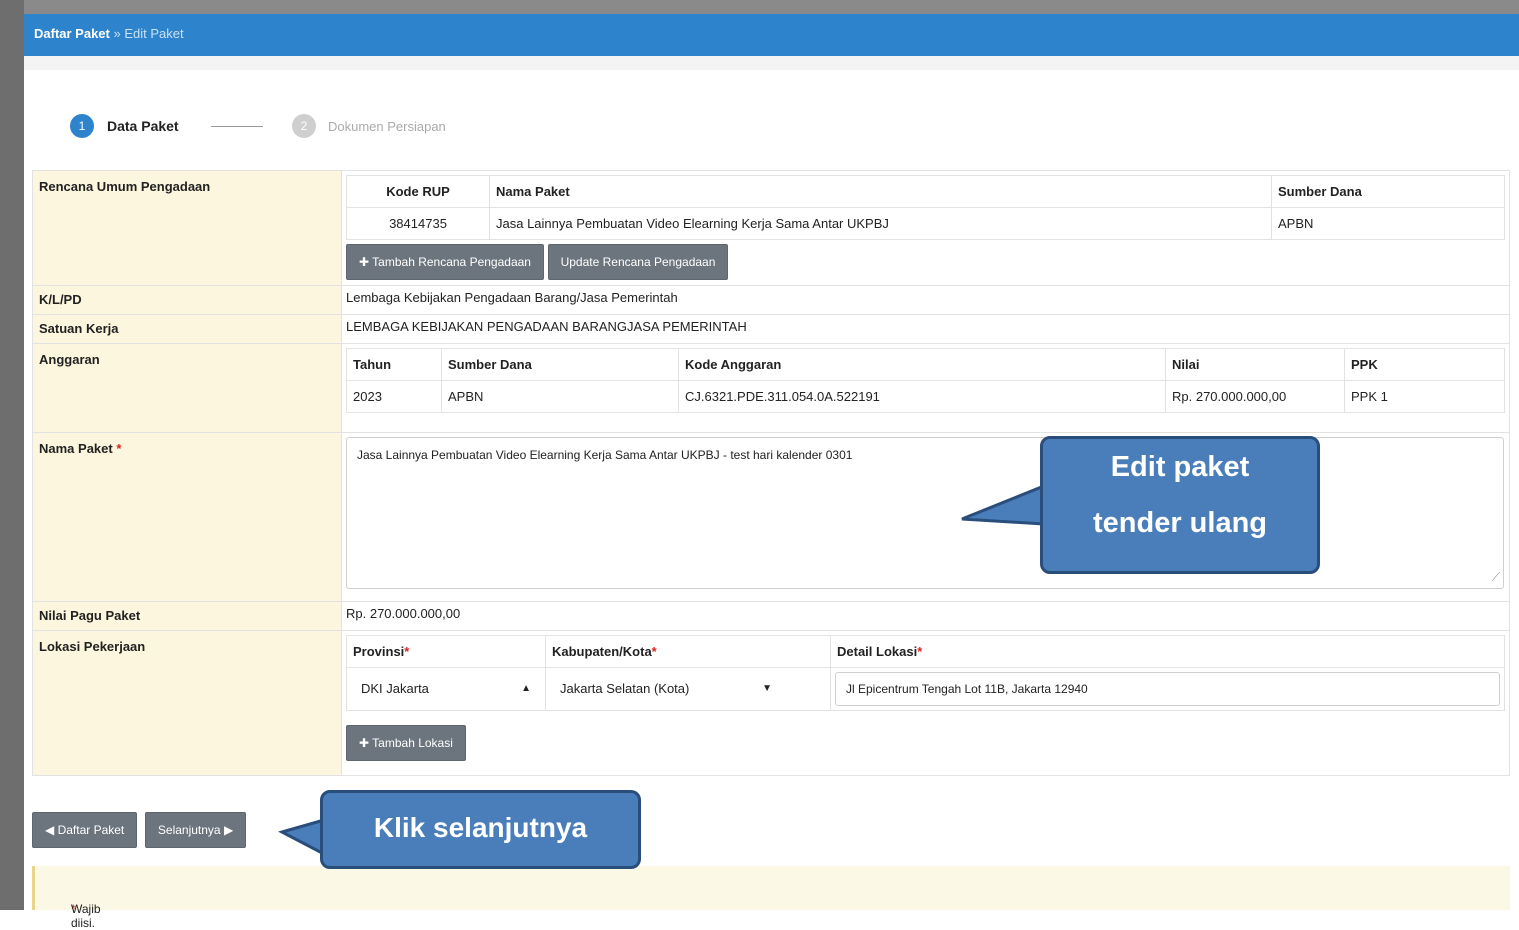 This screenshot has height=930, width=1519. Describe the element at coordinates (304, 126) in the screenshot. I see `step-2-number: 2` at that location.